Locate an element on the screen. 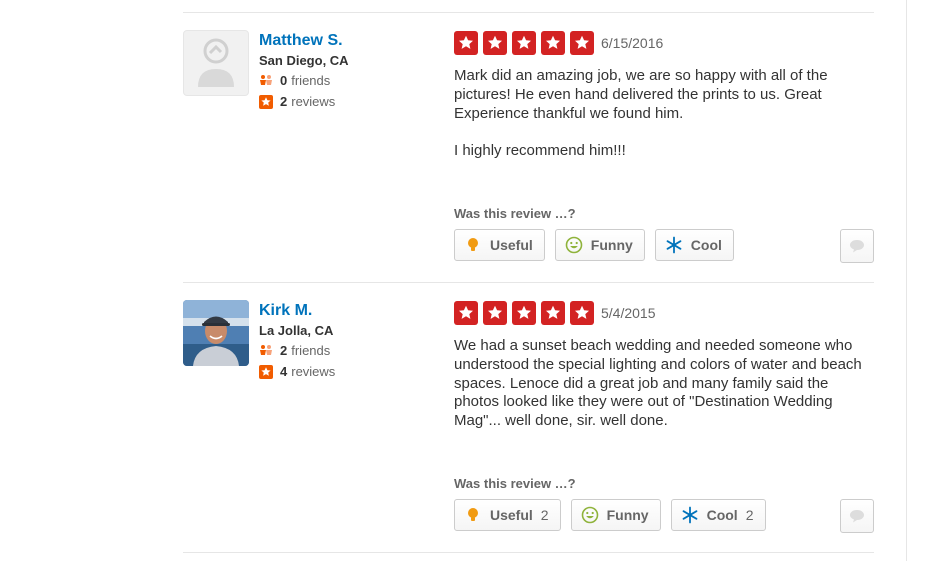  cool-button: Cool 2 is located at coordinates (718, 515).